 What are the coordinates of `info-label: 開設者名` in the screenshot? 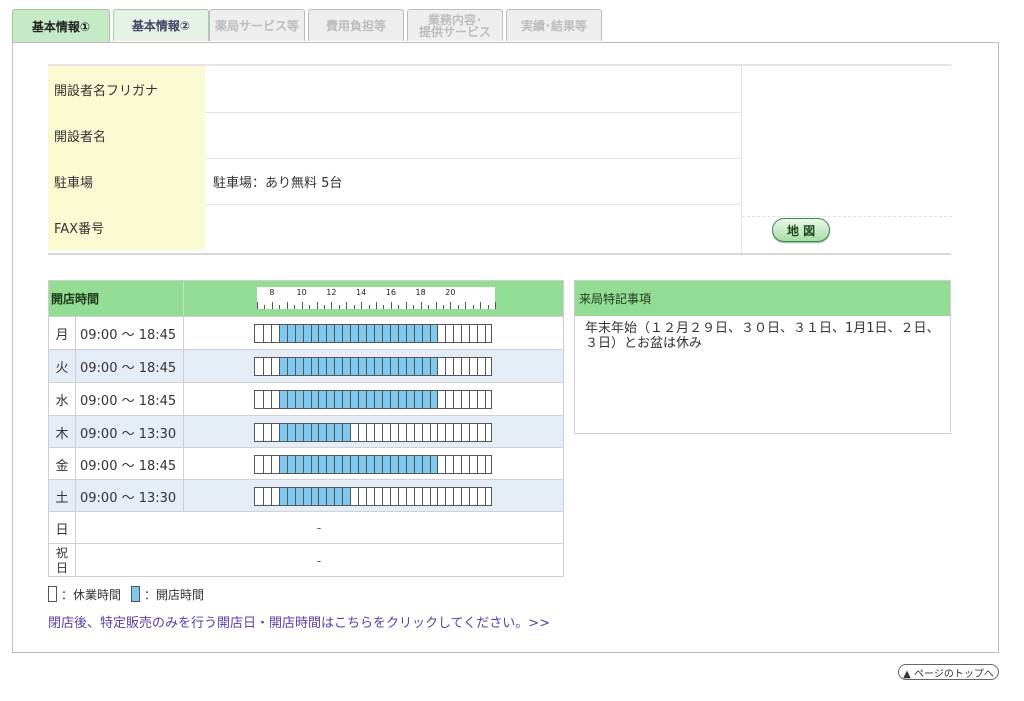 It's located at (126, 135).